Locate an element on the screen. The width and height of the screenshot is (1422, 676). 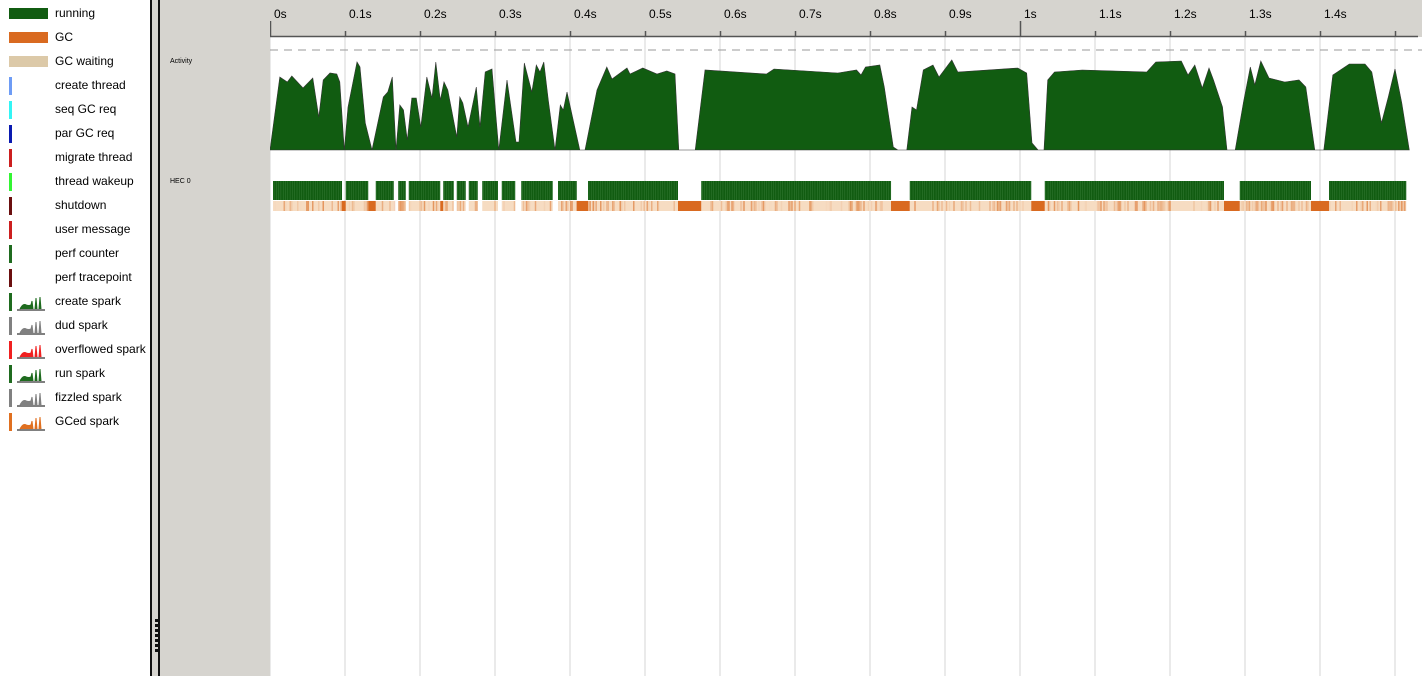
legend-item-thread-wakeup: thread wakeup is located at coordinates (75, 185).